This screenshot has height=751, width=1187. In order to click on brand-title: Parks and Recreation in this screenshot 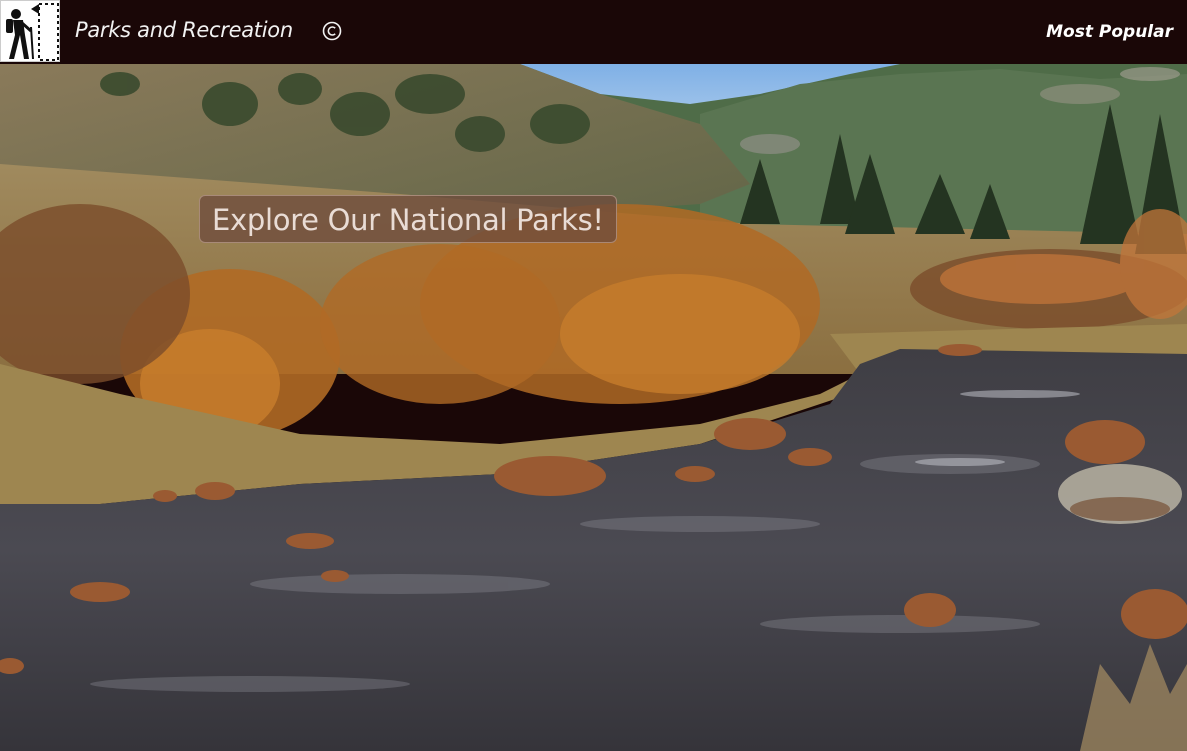, I will do `click(184, 30)`.